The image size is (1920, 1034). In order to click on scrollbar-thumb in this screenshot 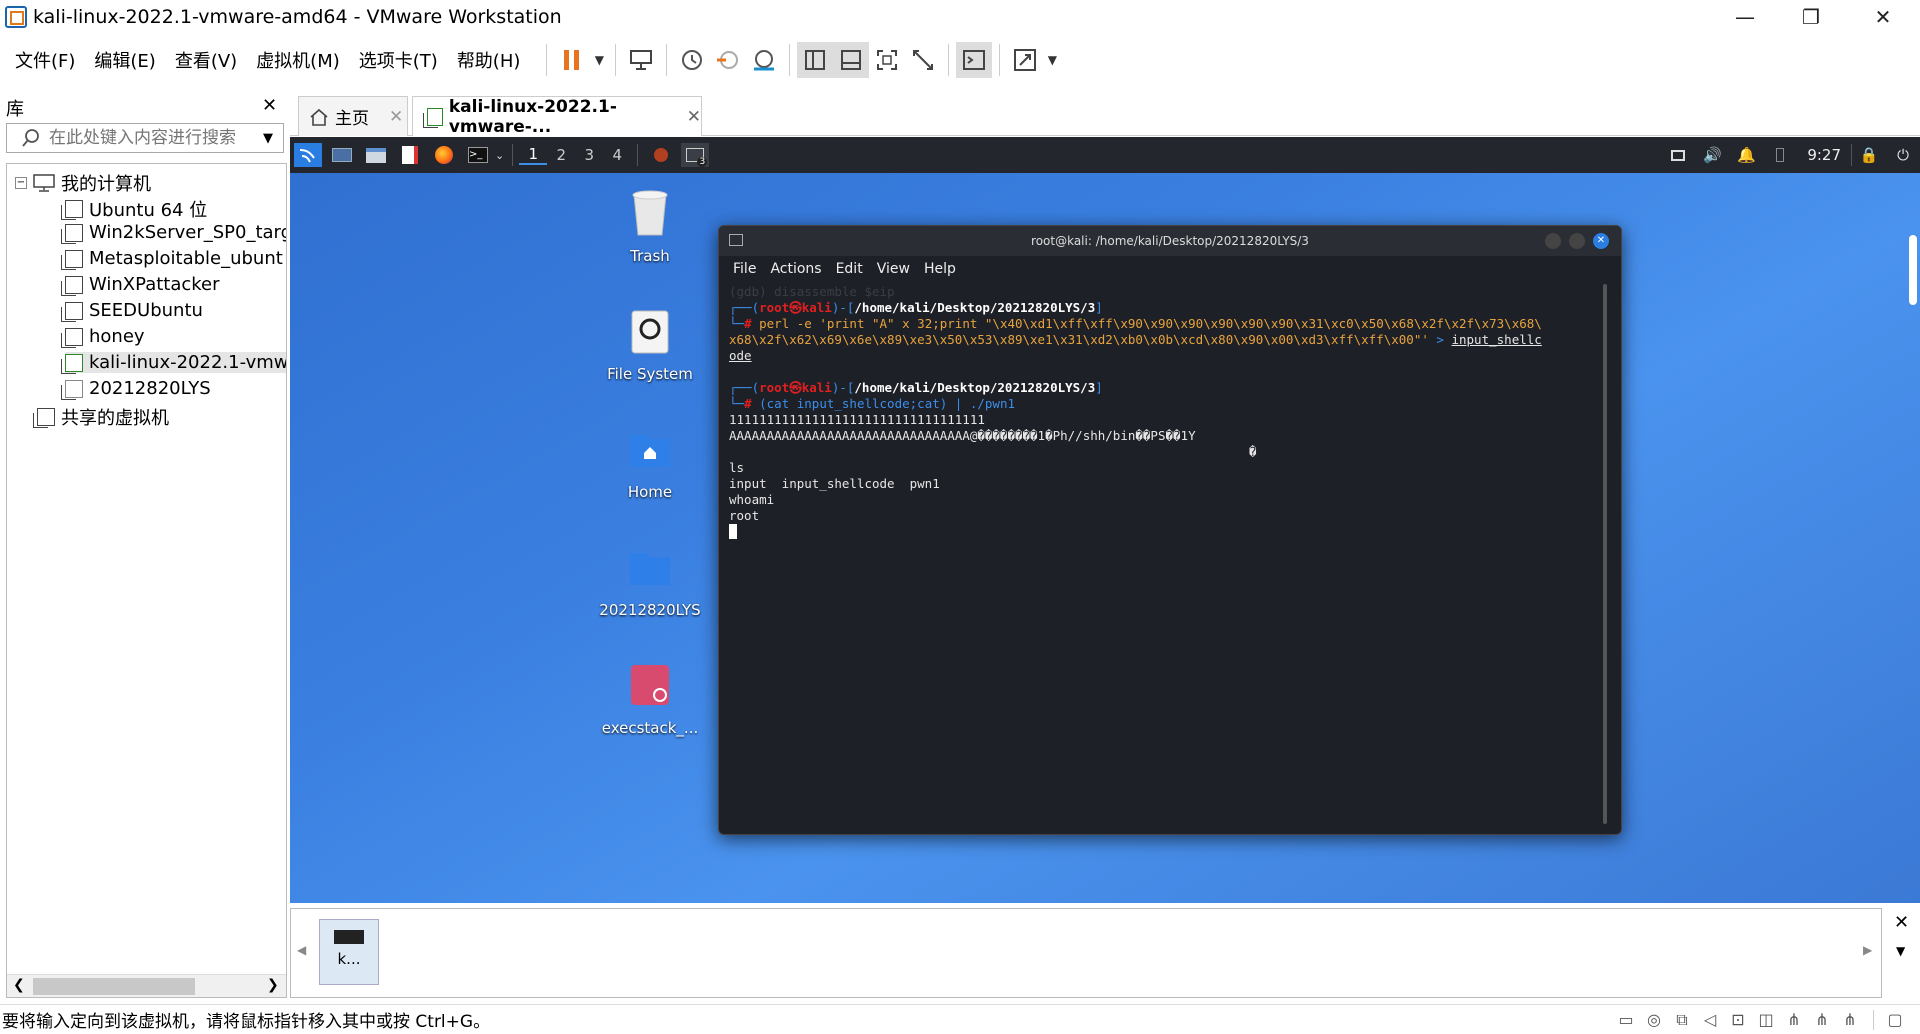, I will do `click(114, 986)`.